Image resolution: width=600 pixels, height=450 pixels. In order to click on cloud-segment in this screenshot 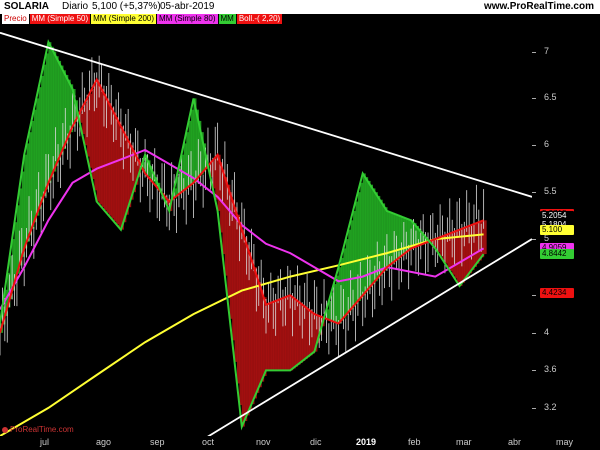, I will do `click(485, 237)`.